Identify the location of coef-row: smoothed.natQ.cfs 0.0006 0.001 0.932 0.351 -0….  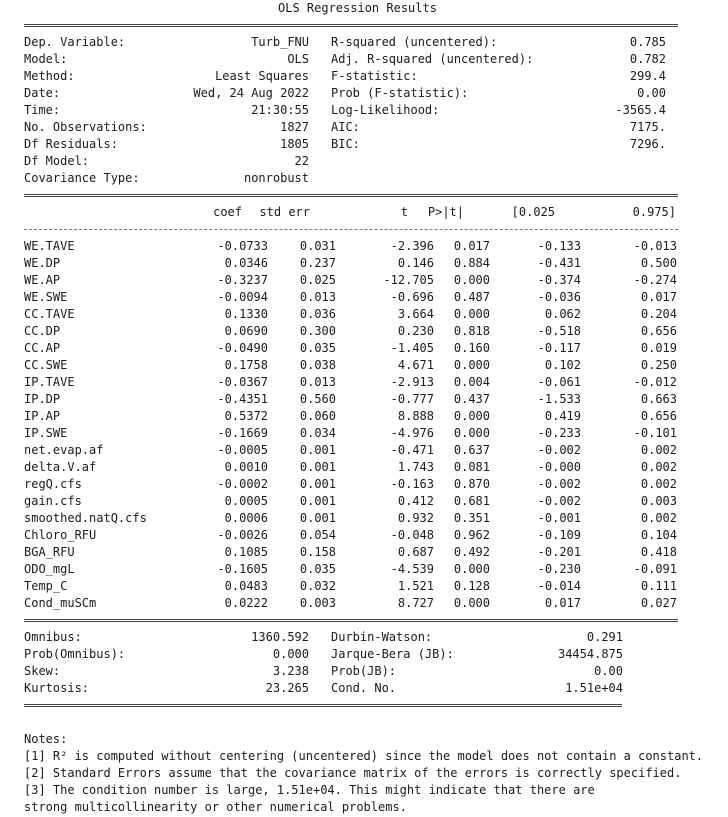
(376, 518).